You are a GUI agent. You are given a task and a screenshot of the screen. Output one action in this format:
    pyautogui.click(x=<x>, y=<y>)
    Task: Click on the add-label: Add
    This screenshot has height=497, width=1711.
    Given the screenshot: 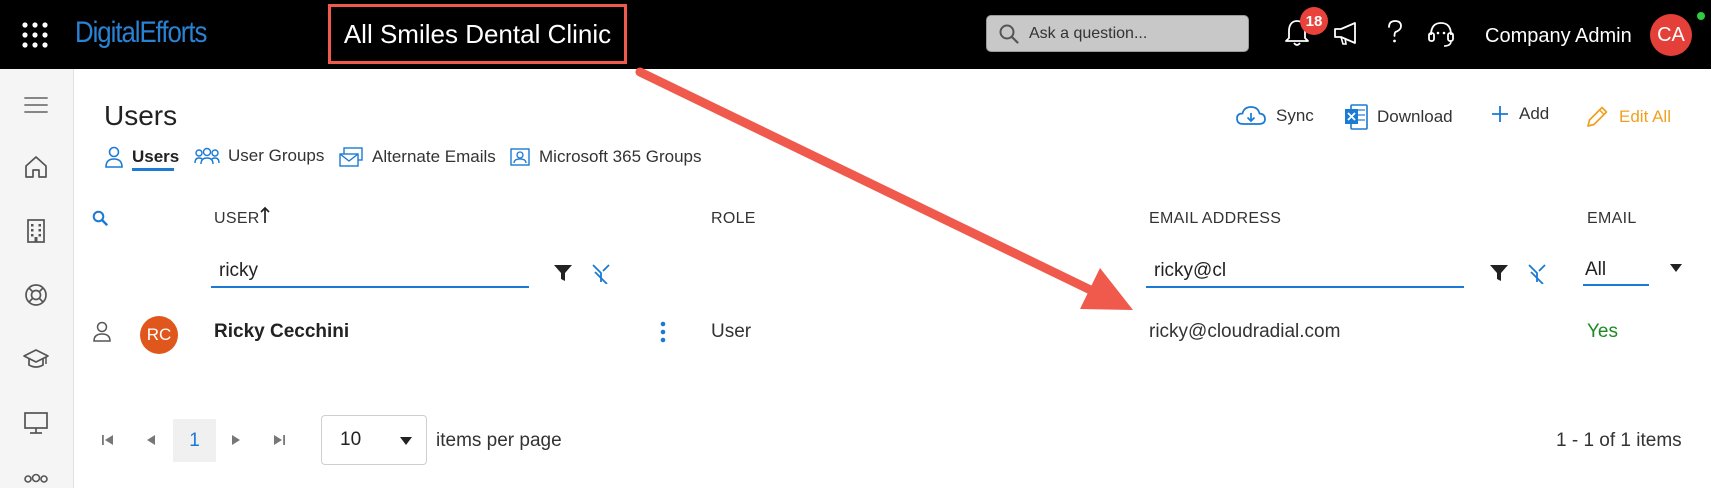 What is the action you would take?
    pyautogui.click(x=1534, y=113)
    